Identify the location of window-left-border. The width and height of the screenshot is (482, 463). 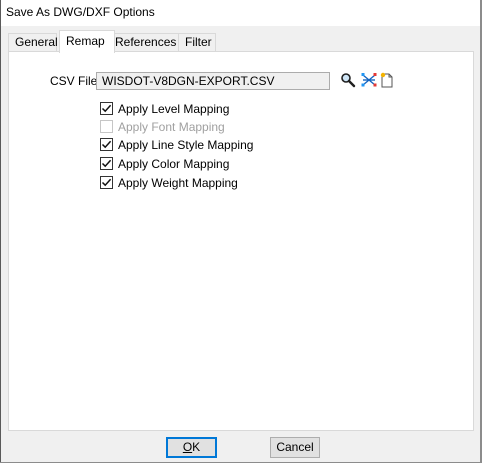
(0, 231).